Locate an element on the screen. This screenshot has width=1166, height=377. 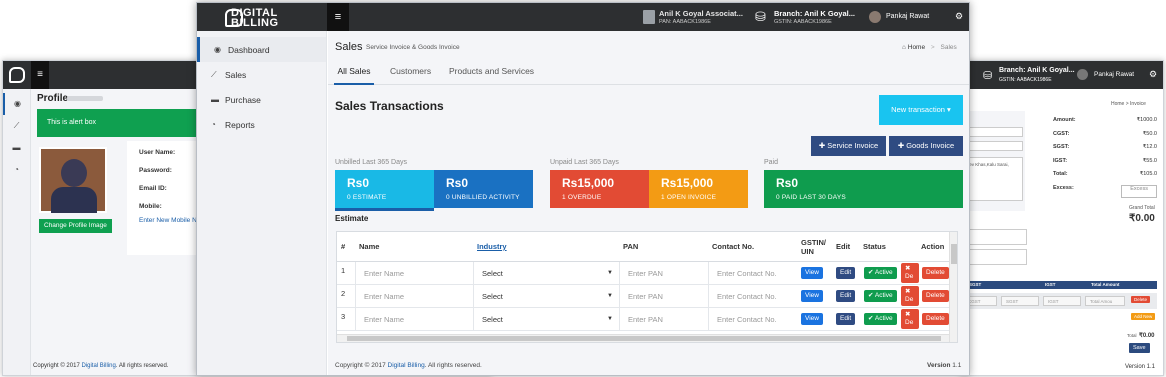
col-action: Action is located at coordinates (933, 246).